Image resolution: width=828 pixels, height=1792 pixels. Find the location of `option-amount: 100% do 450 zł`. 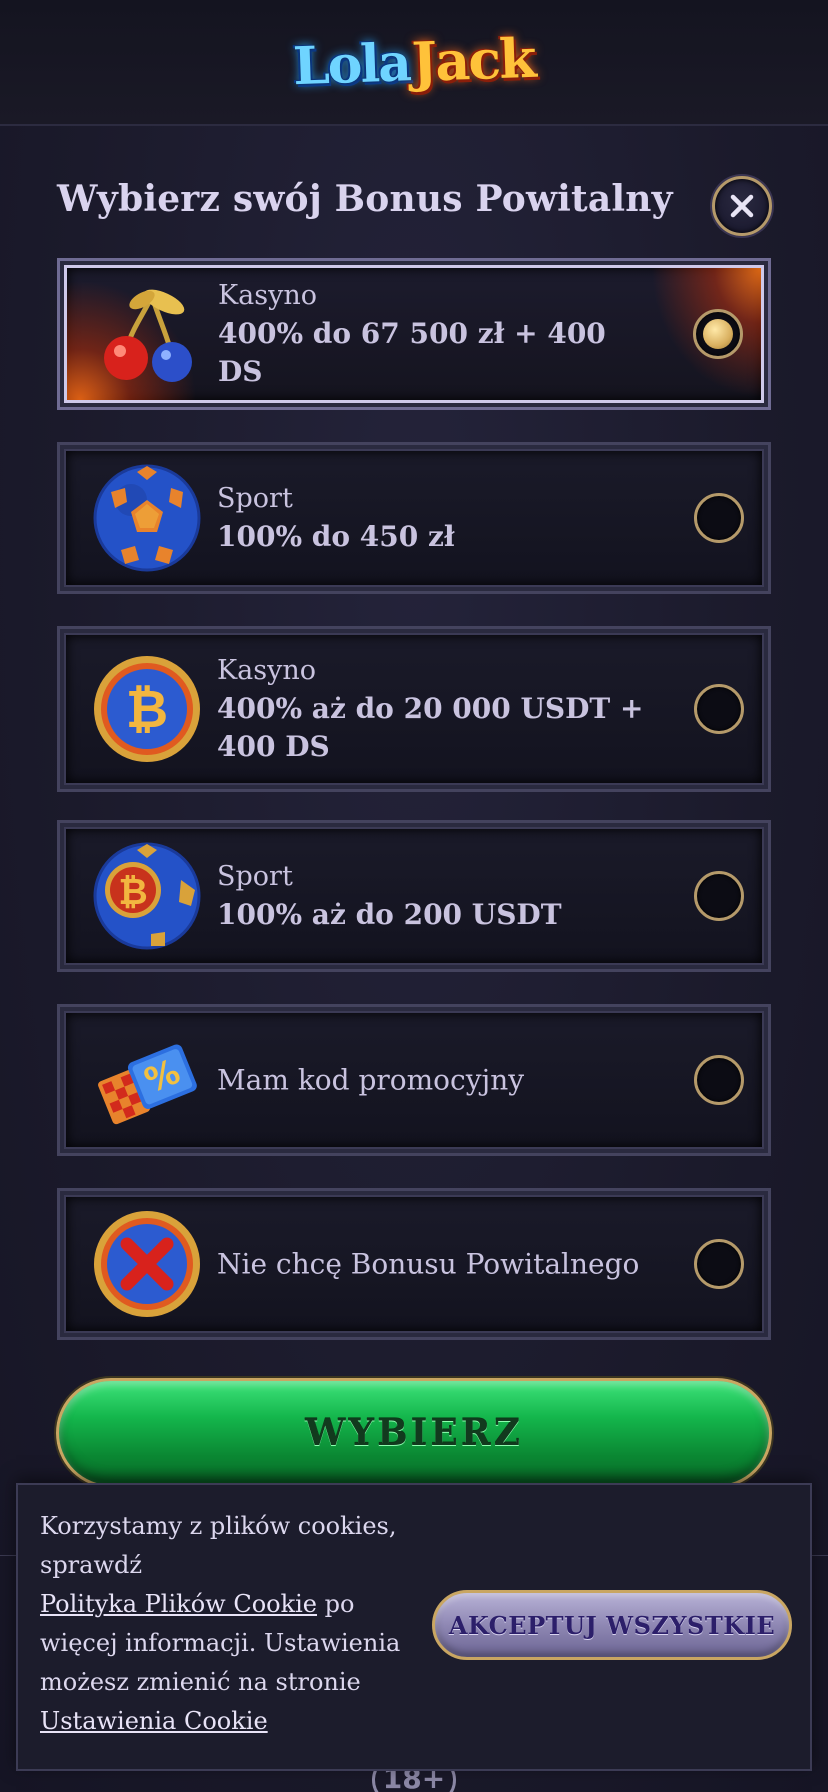

option-amount: 100% do 450 zł is located at coordinates (336, 536).